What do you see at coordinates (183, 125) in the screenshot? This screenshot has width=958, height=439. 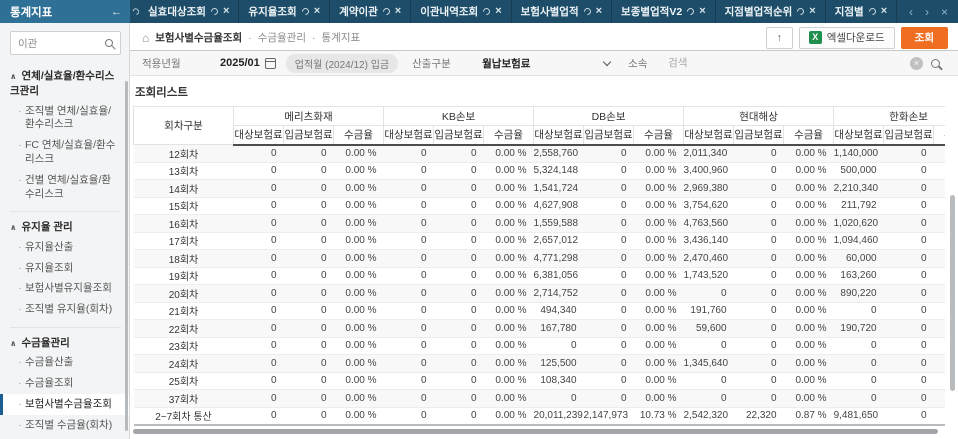 I see `column-header-round: 회차구분` at bounding box center [183, 125].